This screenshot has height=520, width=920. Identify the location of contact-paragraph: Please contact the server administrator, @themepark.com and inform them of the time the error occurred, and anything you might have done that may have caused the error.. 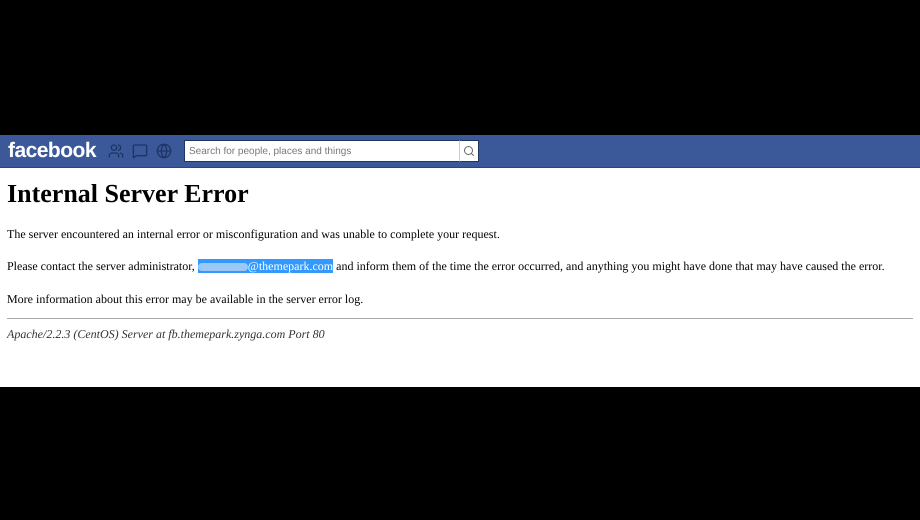
(446, 266).